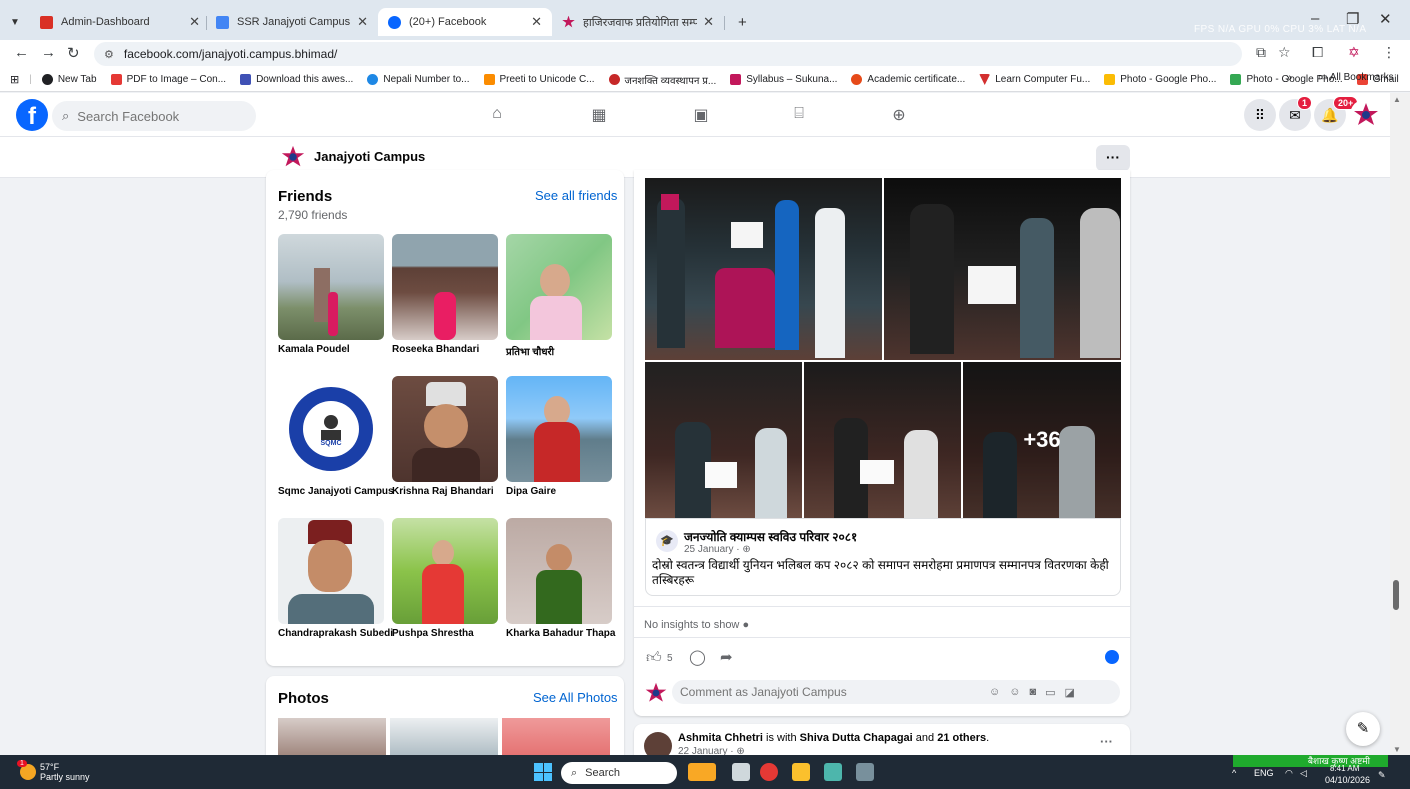  What do you see at coordinates (769, 772) in the screenshot?
I see `chrome-taskbar-icon` at bounding box center [769, 772].